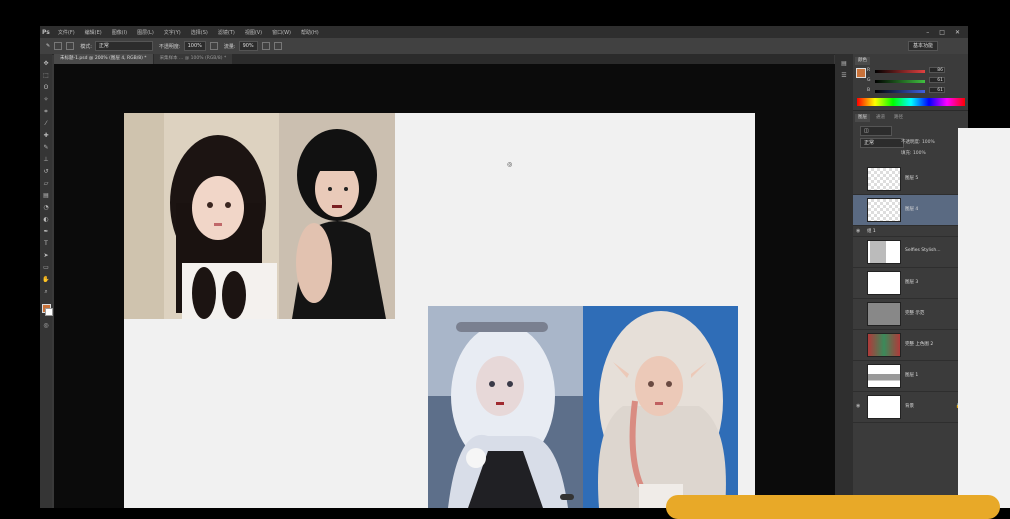  Describe the element at coordinates (900, 81) in the screenshot. I see `slider-green-track` at that location.